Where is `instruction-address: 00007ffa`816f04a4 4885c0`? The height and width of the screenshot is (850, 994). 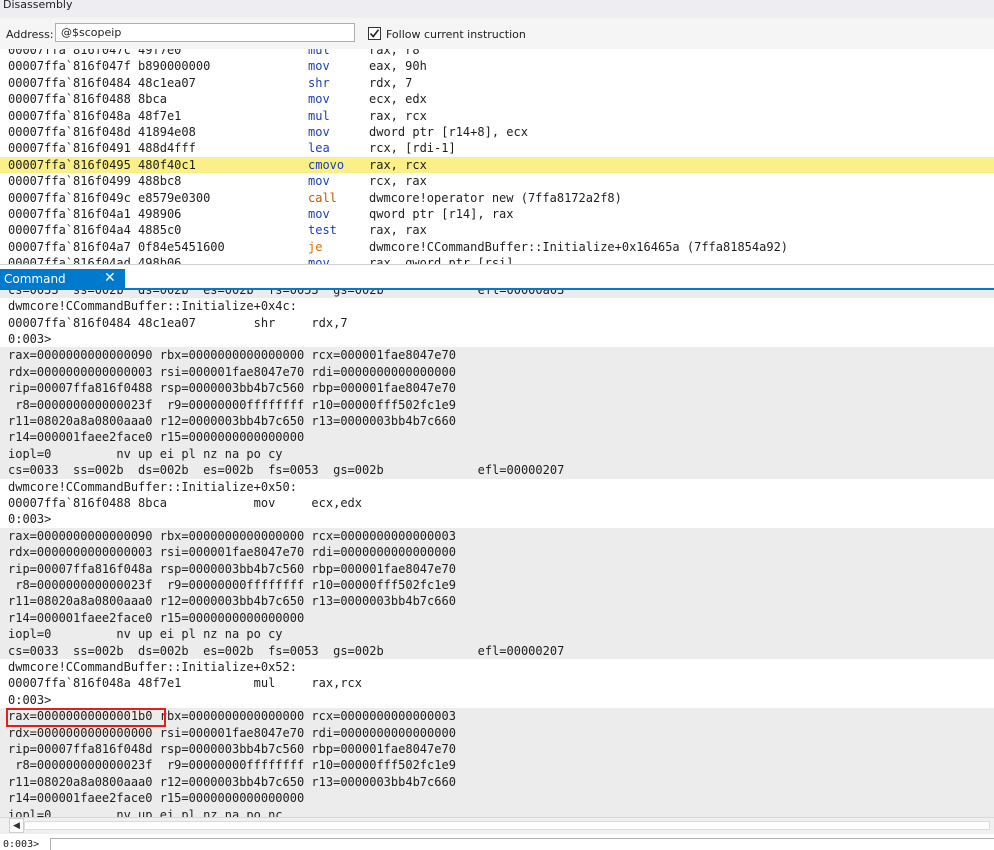
instruction-address: 00007ffa`816f04a4 4885c0 is located at coordinates (95, 230).